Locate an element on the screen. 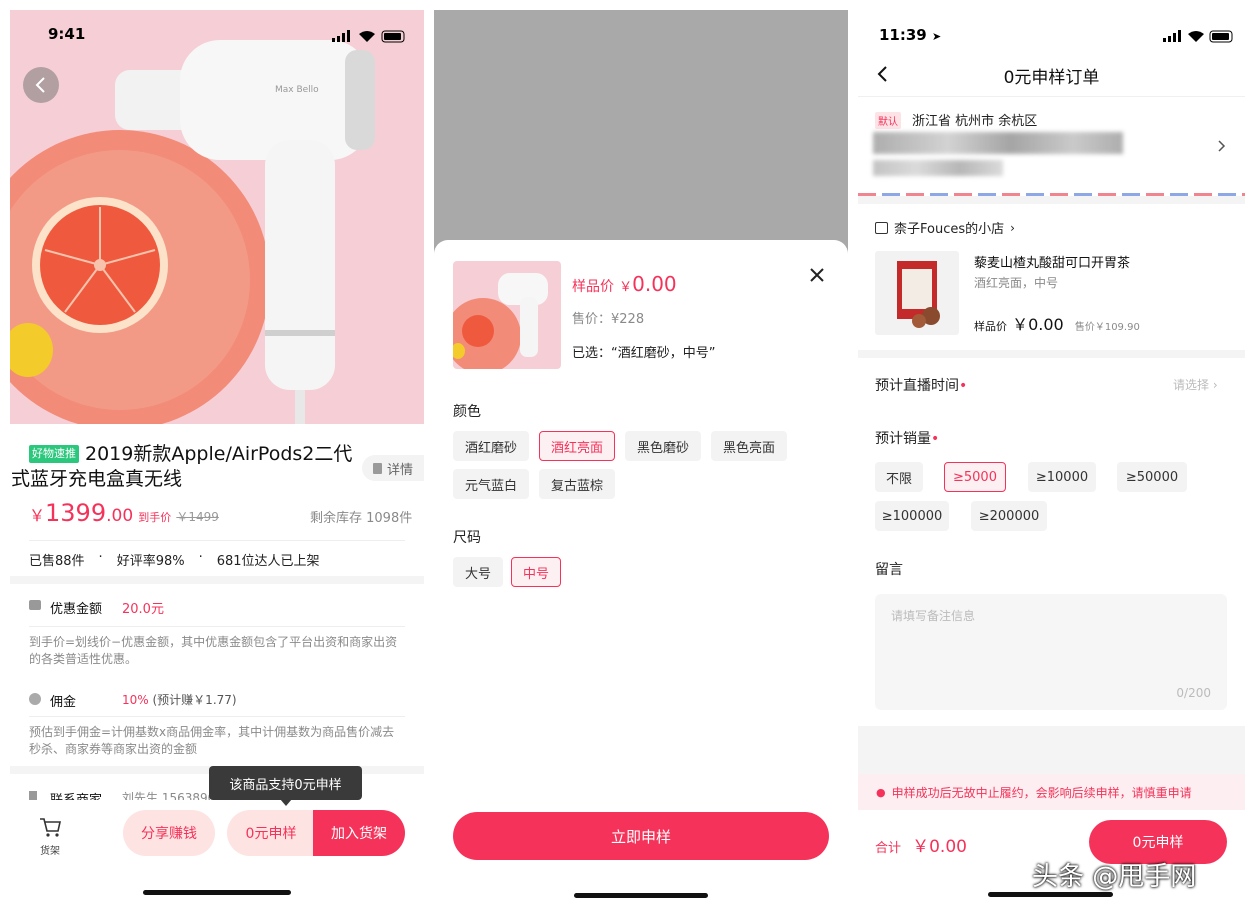 This screenshot has width=1255, height=916. detail-button: 详情 is located at coordinates (393, 468).